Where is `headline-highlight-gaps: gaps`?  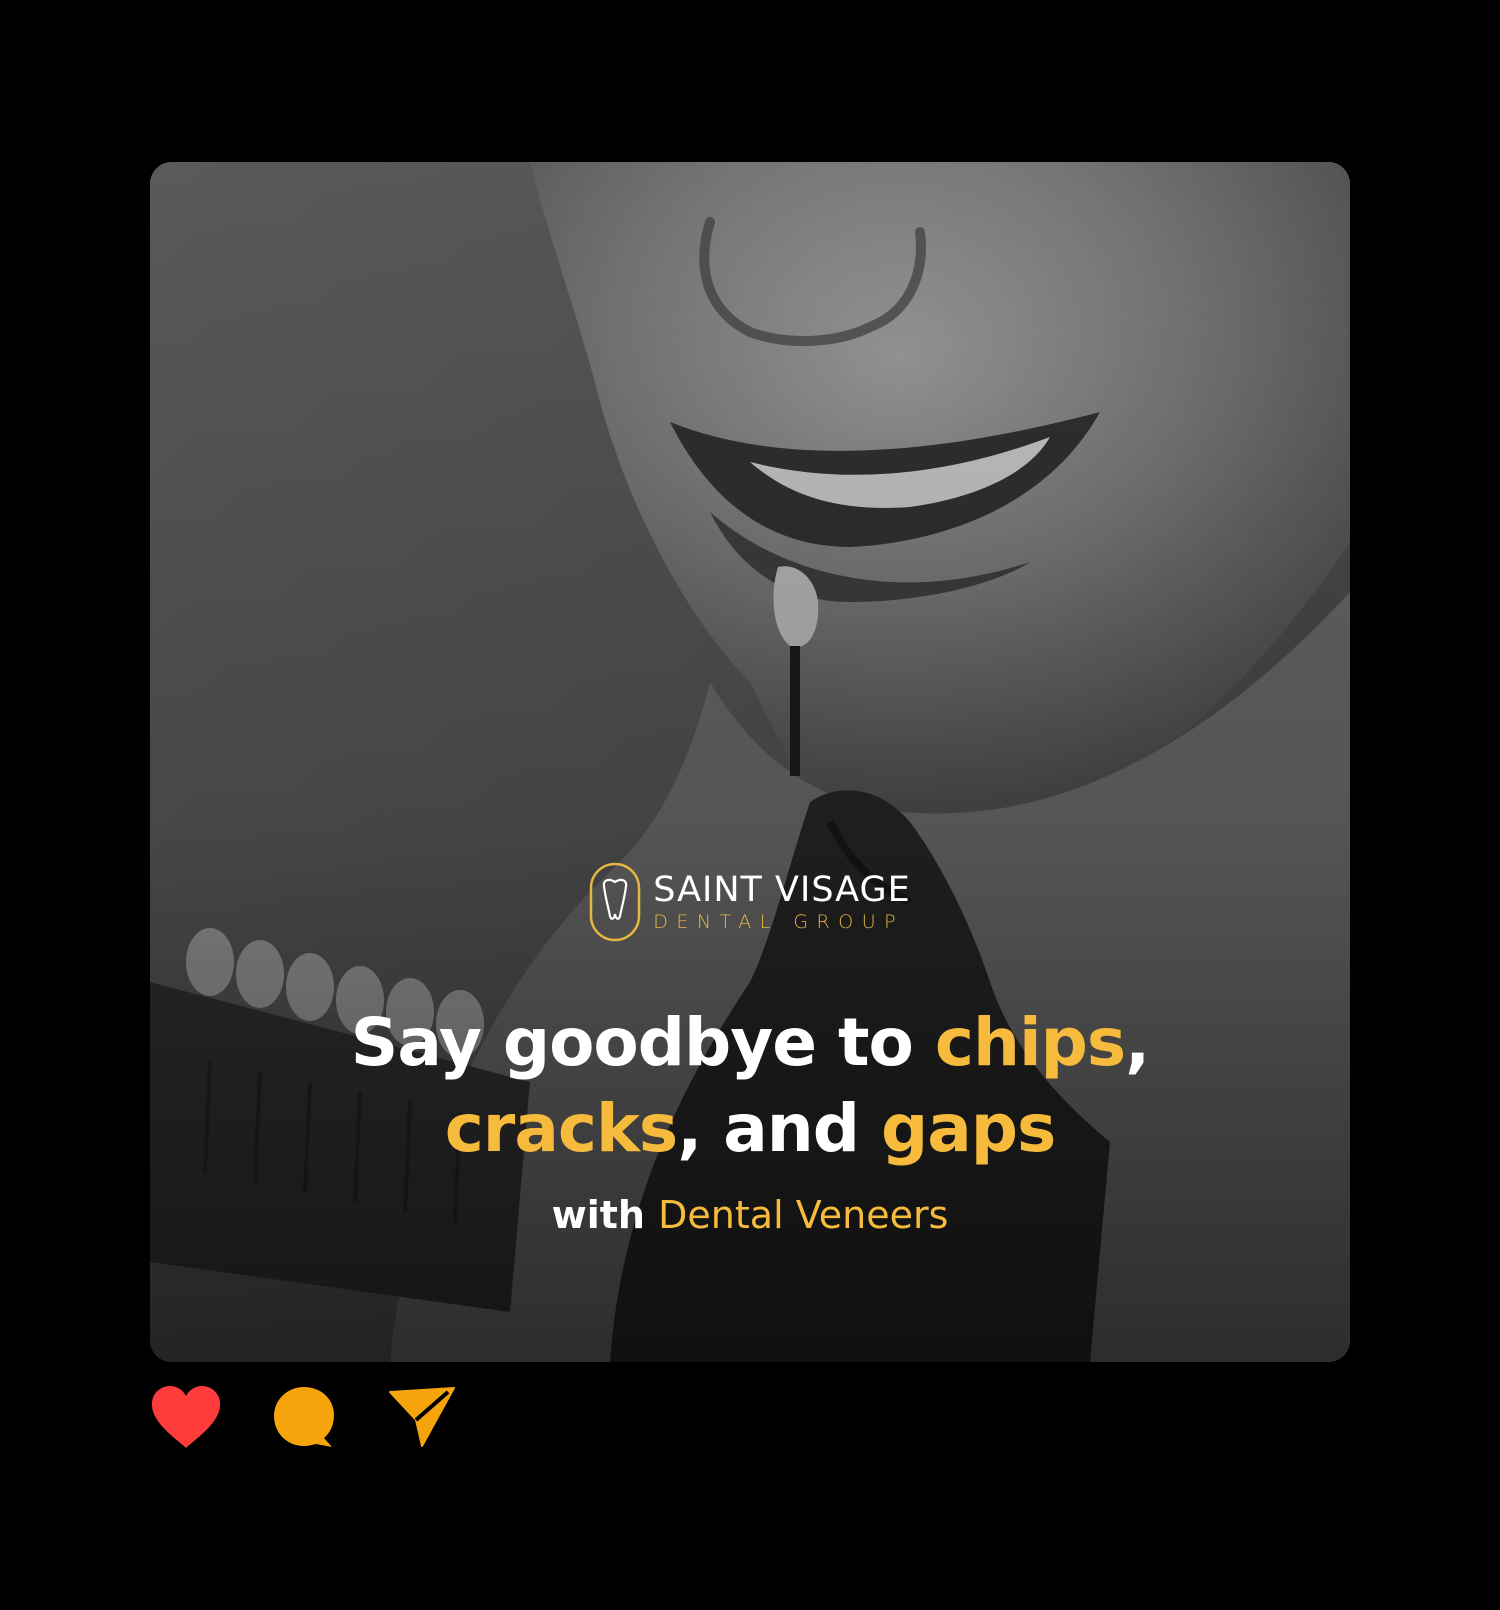
headline-highlight-gaps: gaps is located at coordinates (968, 1128).